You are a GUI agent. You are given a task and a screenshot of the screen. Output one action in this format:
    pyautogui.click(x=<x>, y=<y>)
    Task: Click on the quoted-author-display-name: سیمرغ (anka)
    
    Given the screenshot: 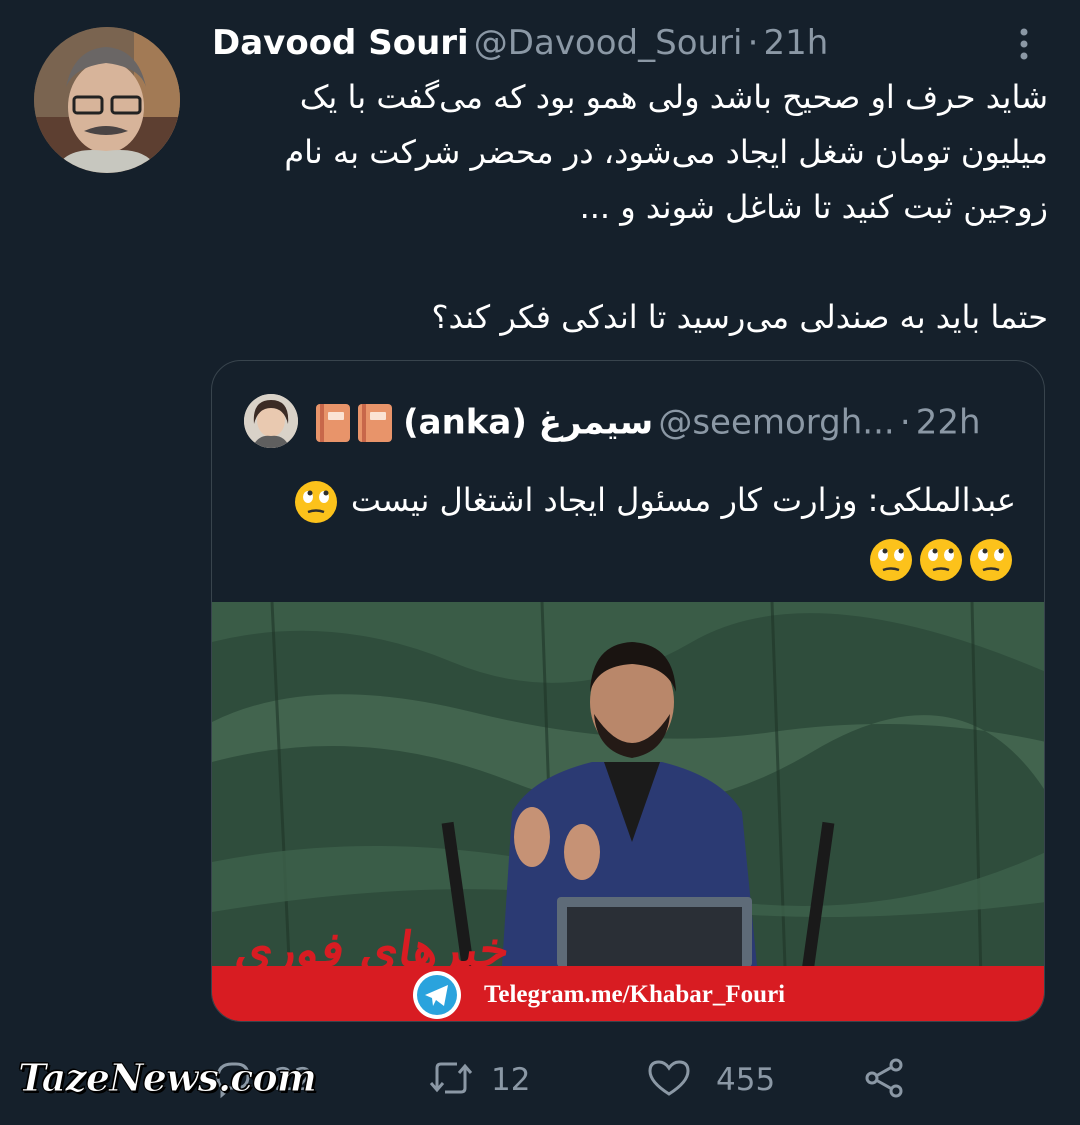 What is the action you would take?
    pyautogui.click(x=528, y=423)
    